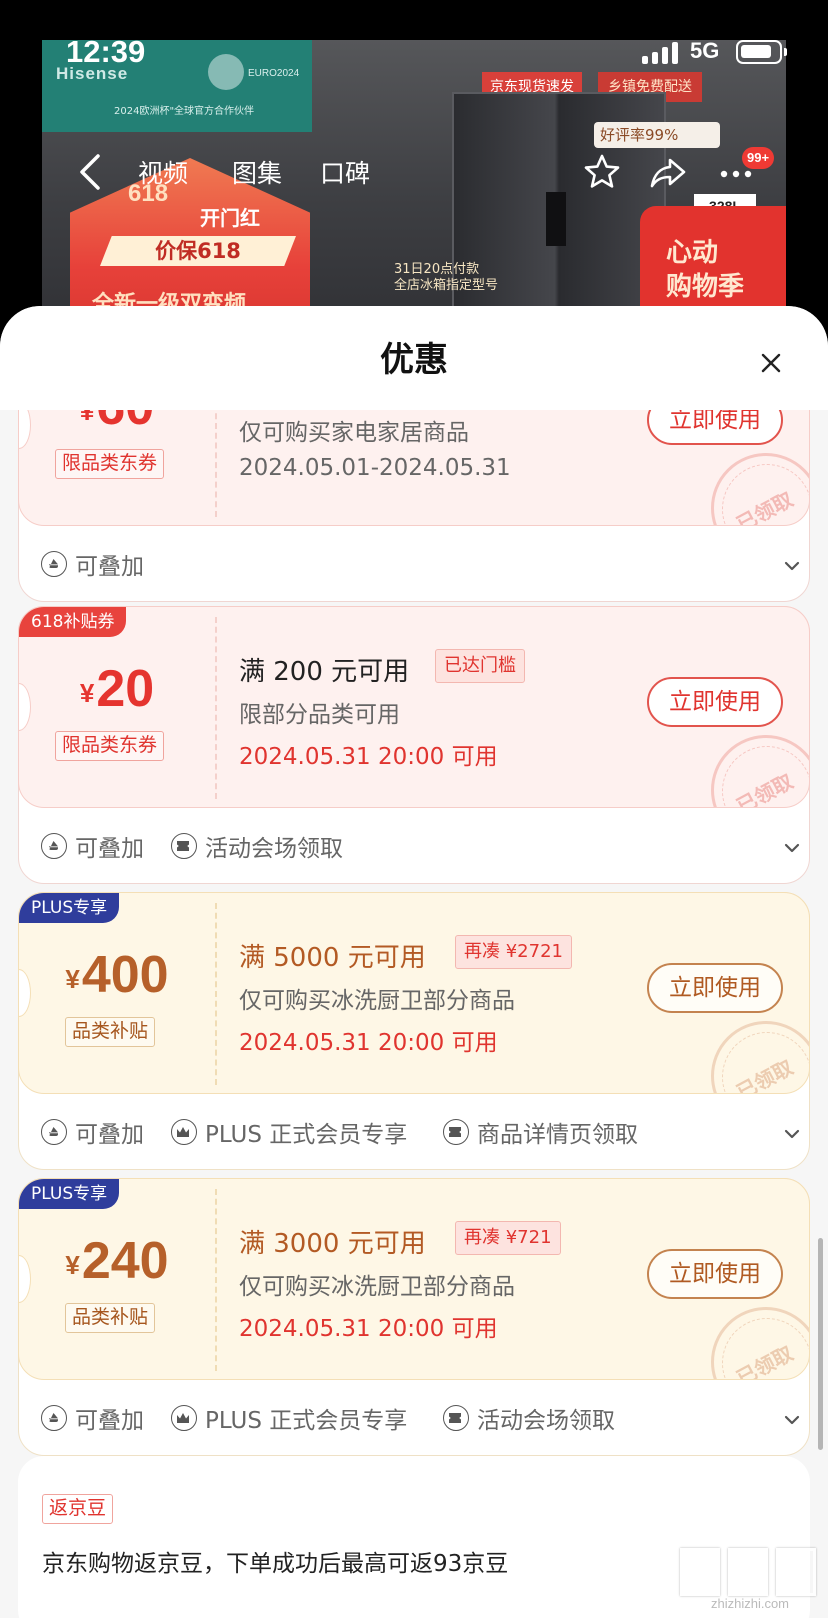  What do you see at coordinates (705, 270) in the screenshot?
I see `promo-heart: 心动 购物季` at bounding box center [705, 270].